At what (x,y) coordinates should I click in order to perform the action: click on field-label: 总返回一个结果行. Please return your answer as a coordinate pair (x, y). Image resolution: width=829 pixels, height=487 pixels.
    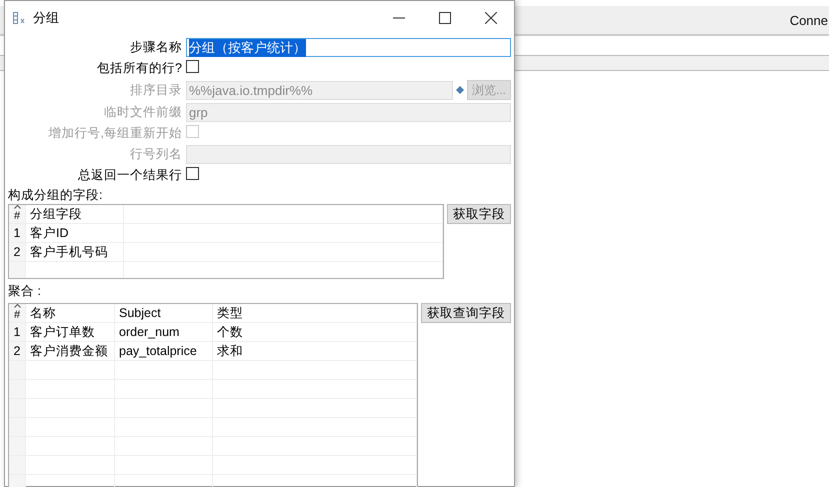
    Looking at the image, I should click on (129, 175).